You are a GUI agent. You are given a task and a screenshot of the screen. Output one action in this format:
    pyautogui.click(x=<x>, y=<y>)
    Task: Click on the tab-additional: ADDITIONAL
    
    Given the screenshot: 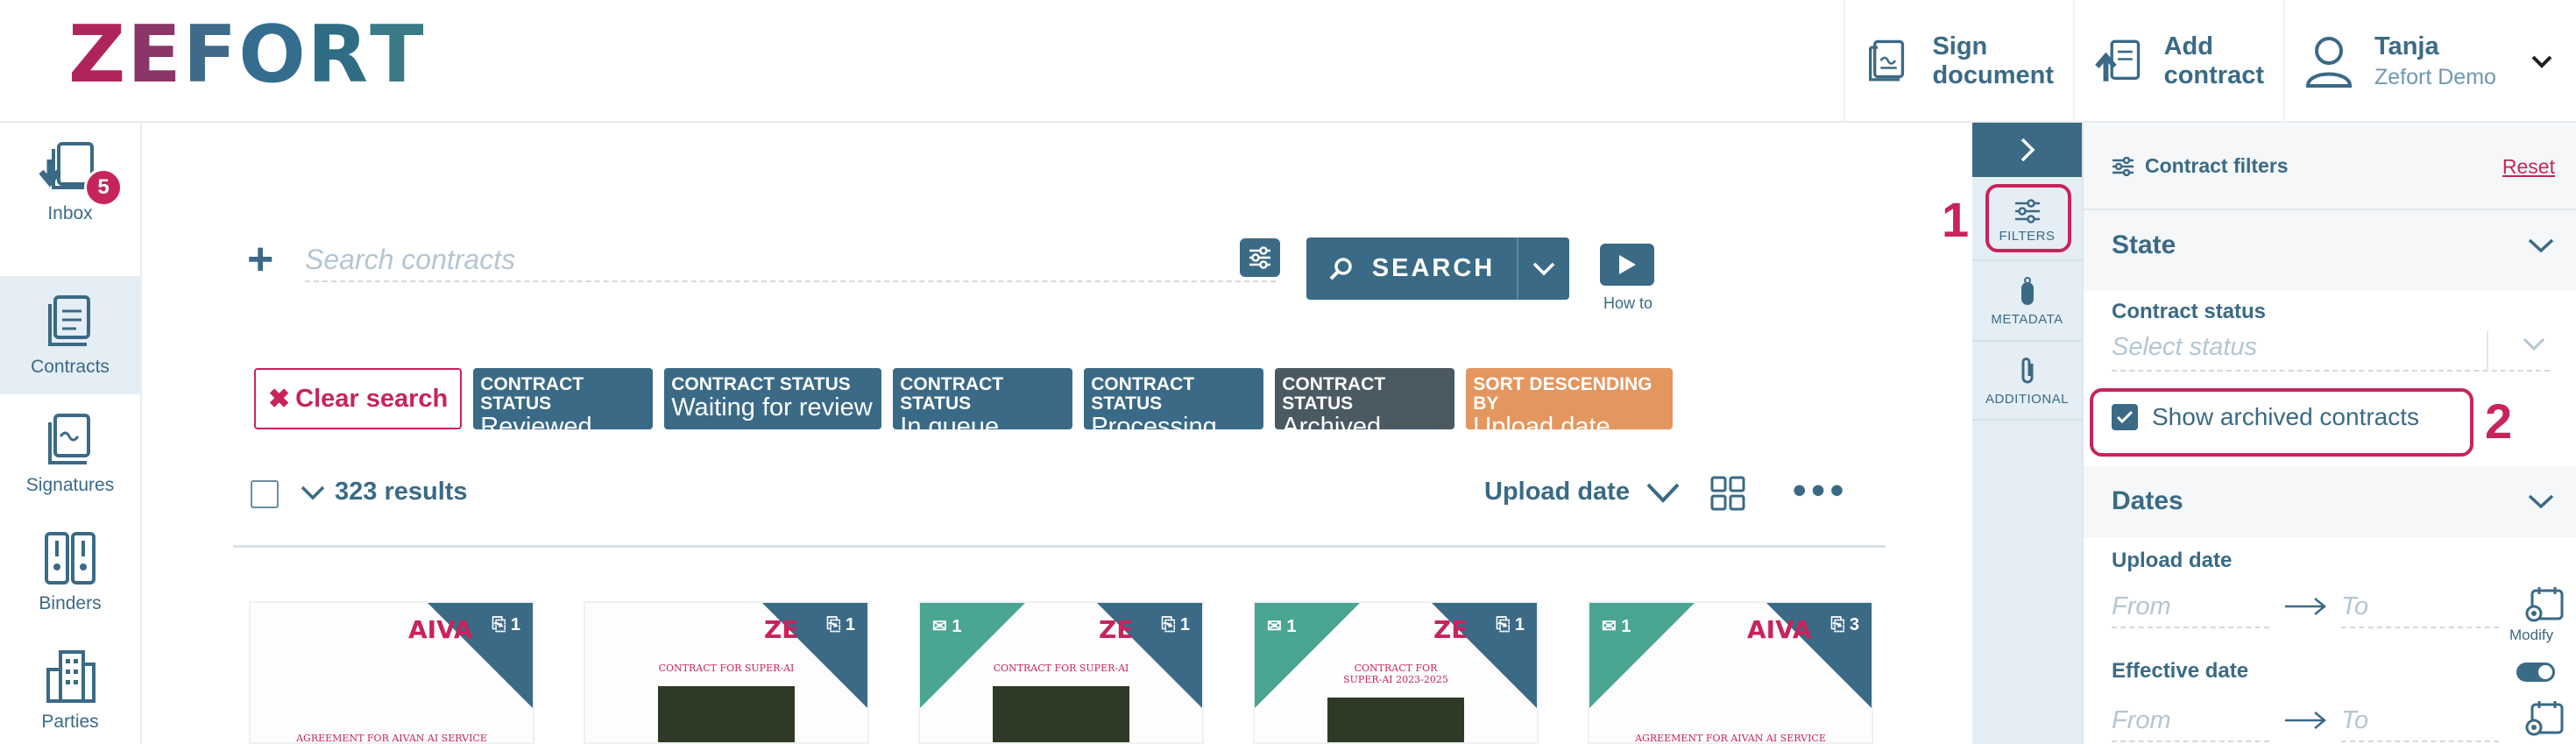 What is the action you would take?
    pyautogui.click(x=2027, y=381)
    